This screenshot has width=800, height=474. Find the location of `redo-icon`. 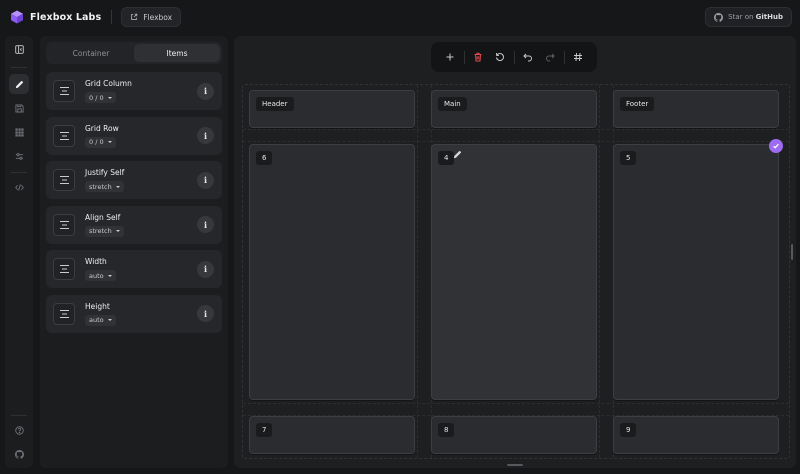

redo-icon is located at coordinates (550, 57).